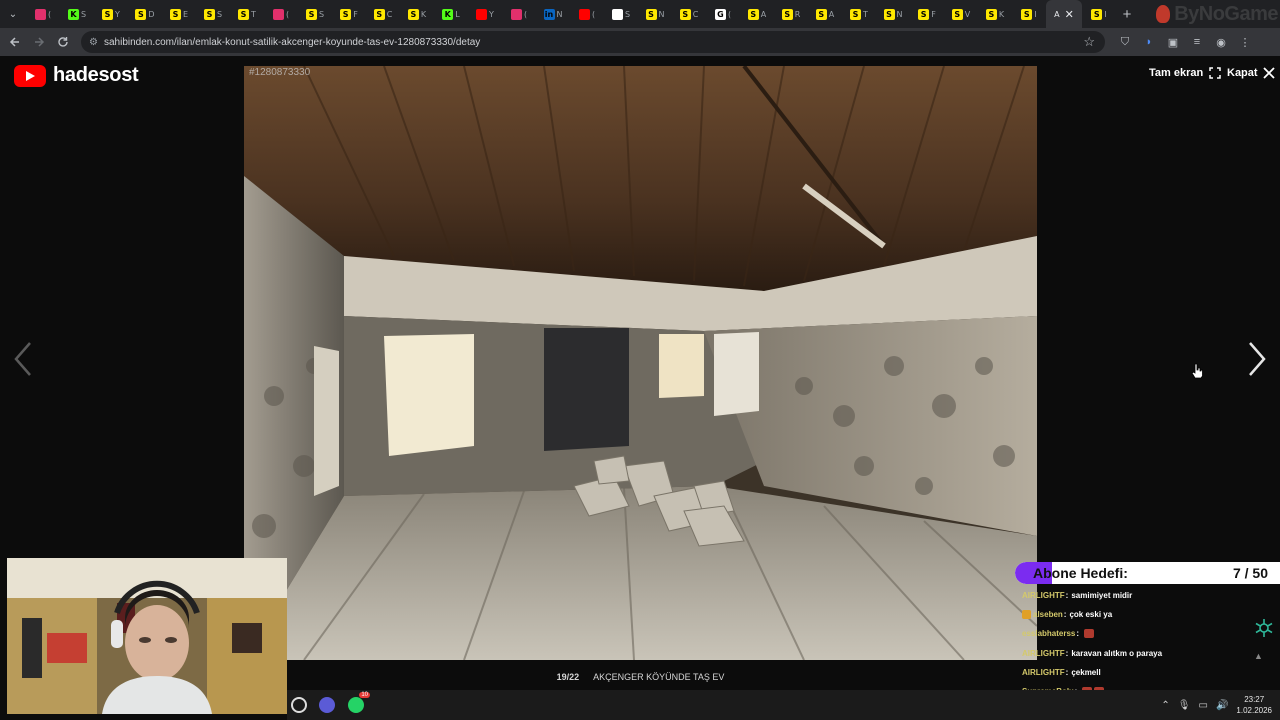  I want to click on close-button: Kapat, so click(1251, 73).